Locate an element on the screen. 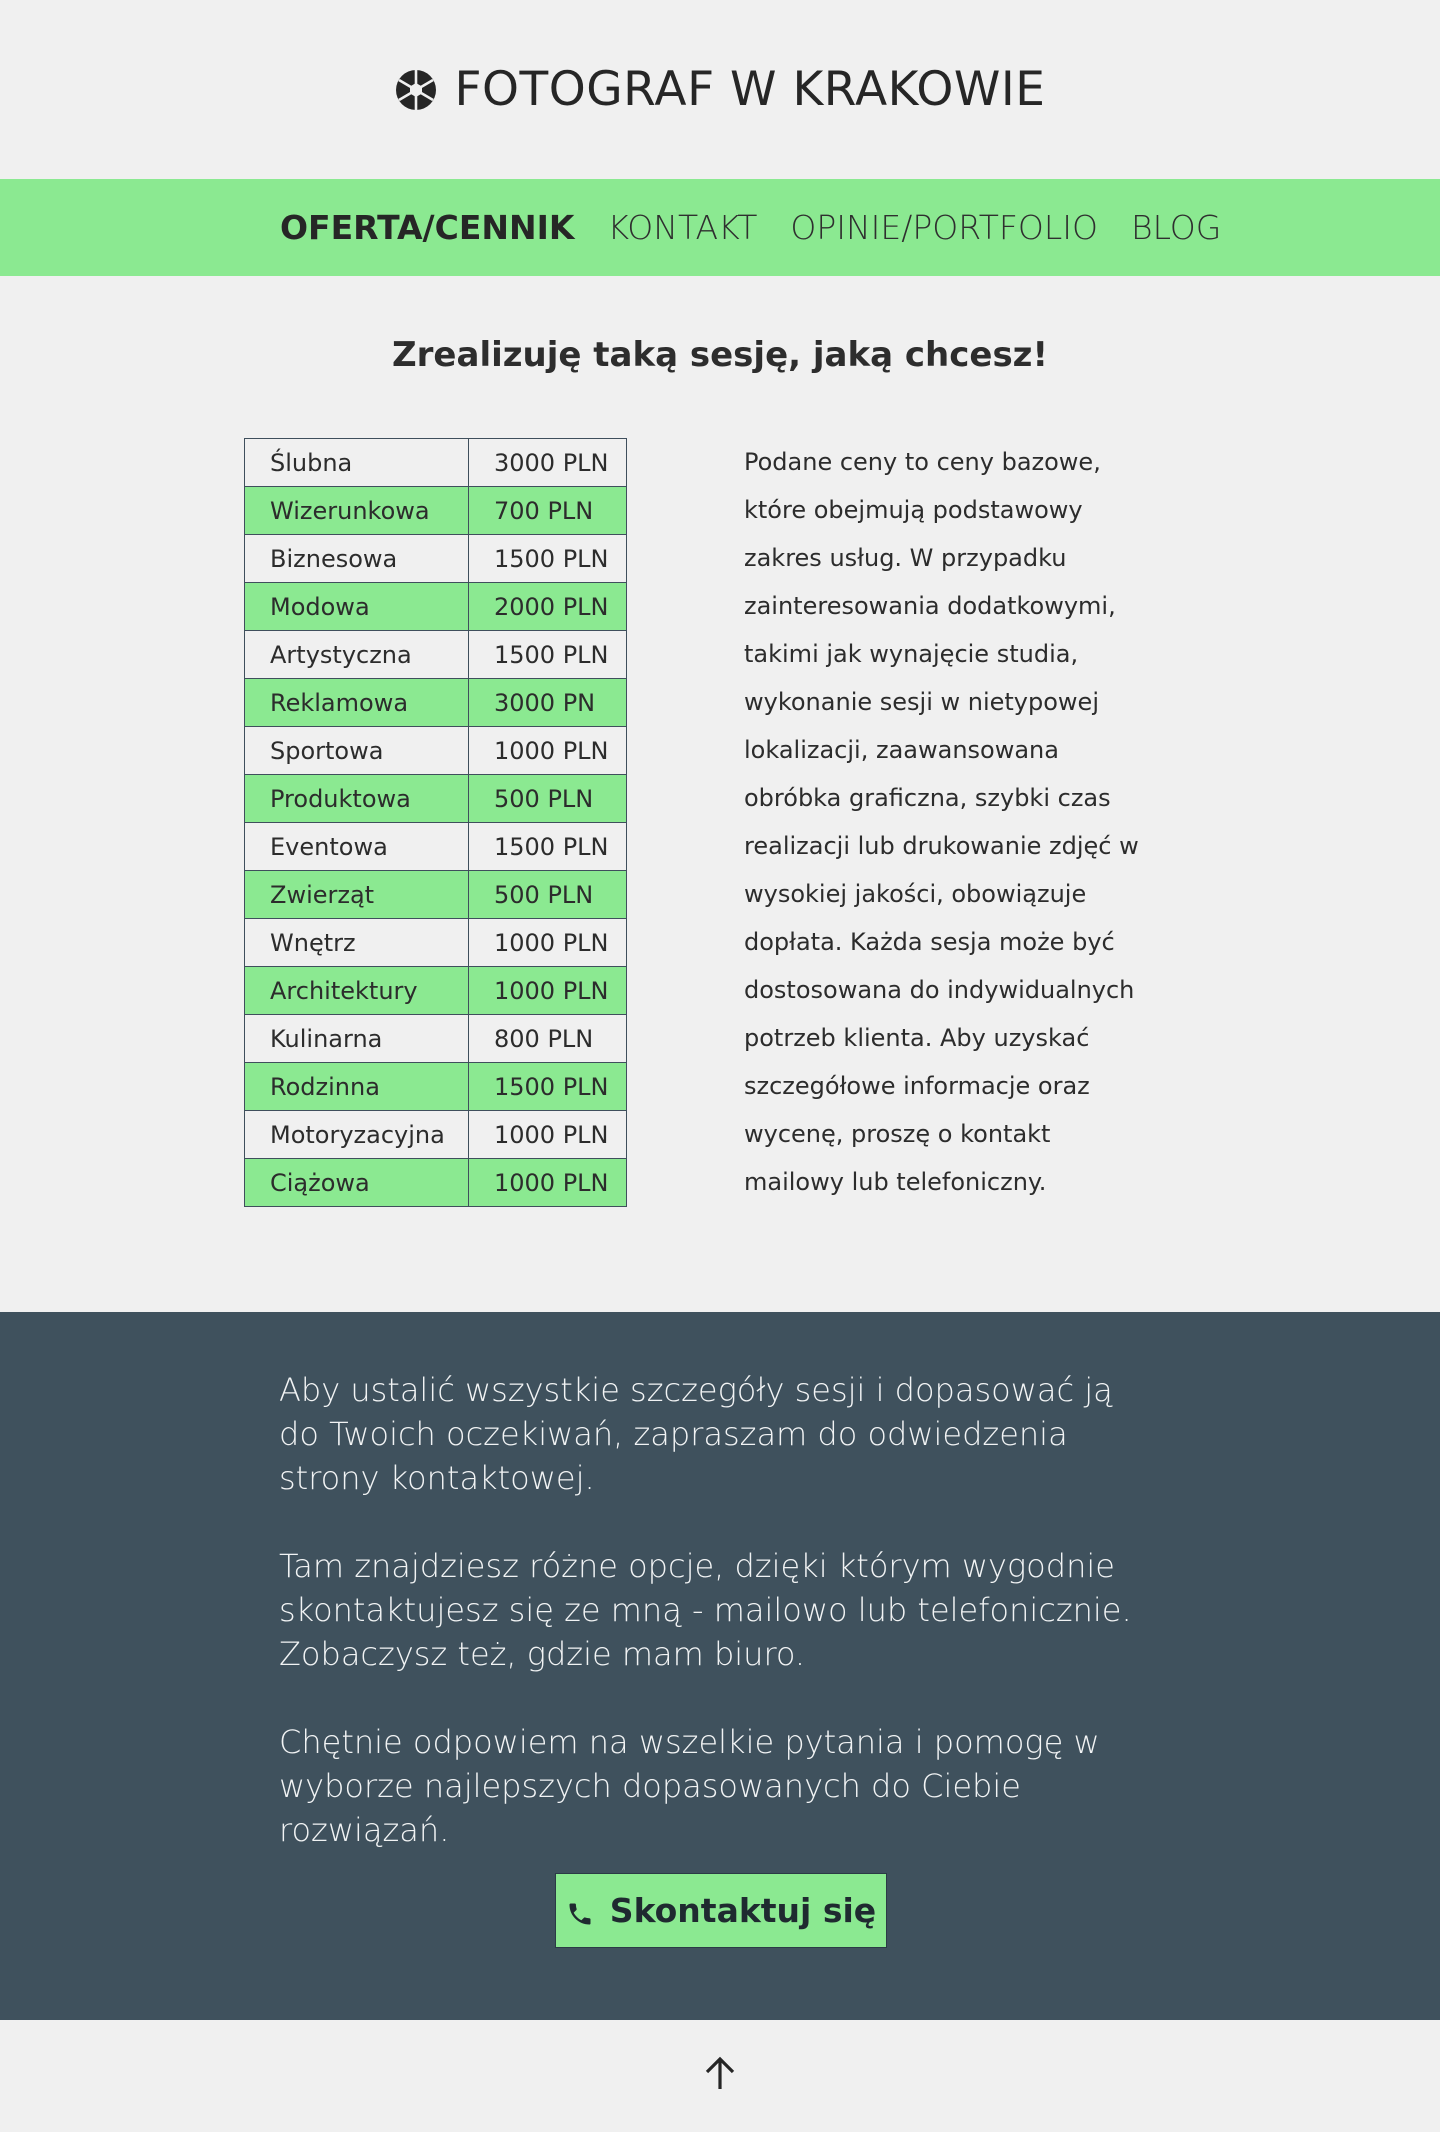 The width and height of the screenshot is (1440, 2132). table-row: Biznesowa 1500 PLN is located at coordinates (435, 558).